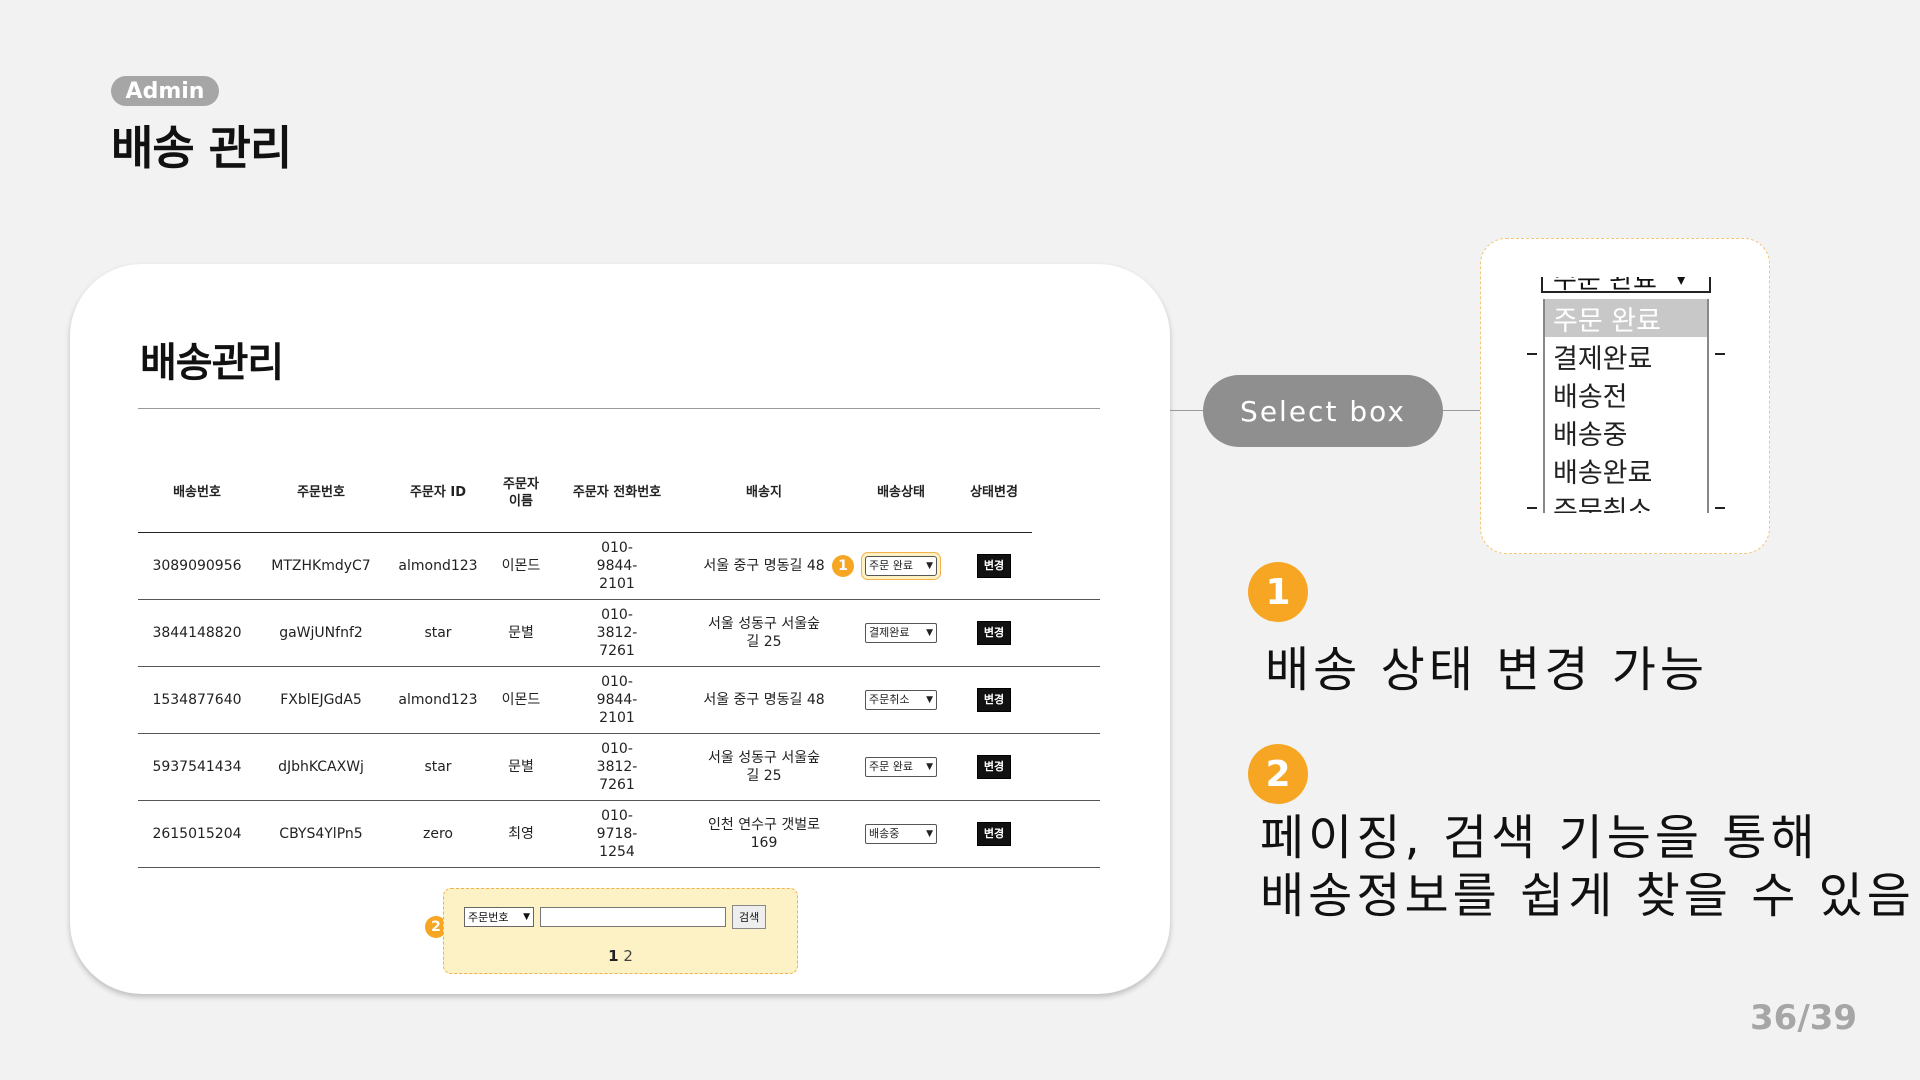  I want to click on address-text: 서울 중구 명동길 48, so click(764, 699).